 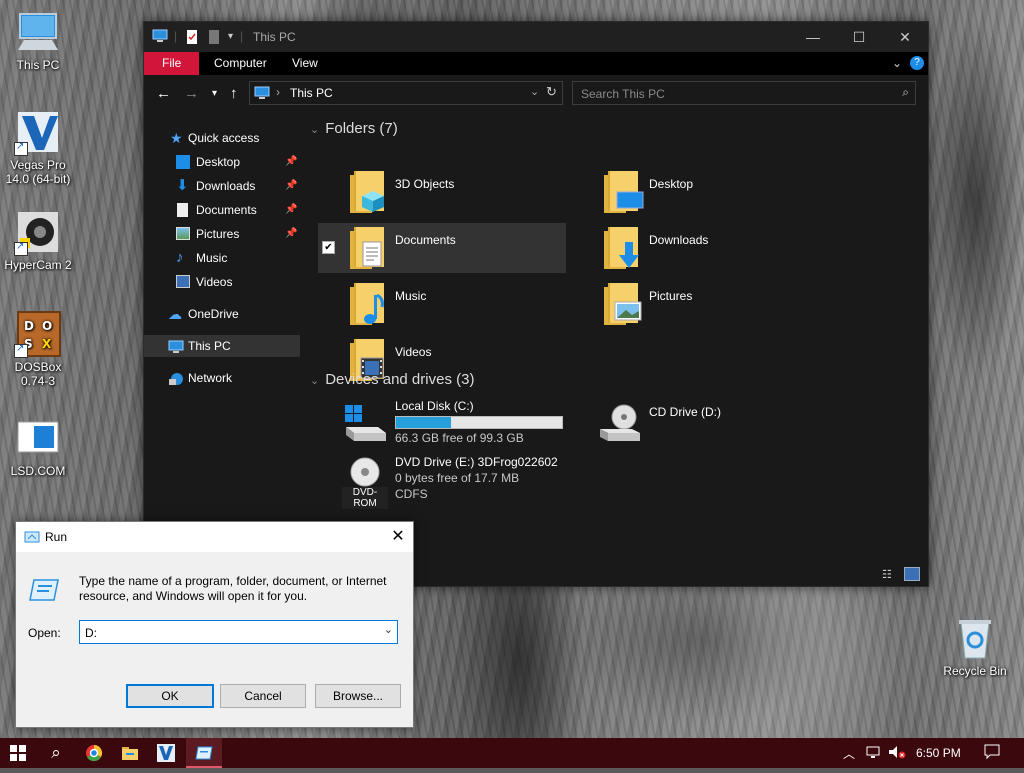 I want to click on open-input, so click(x=230, y=633).